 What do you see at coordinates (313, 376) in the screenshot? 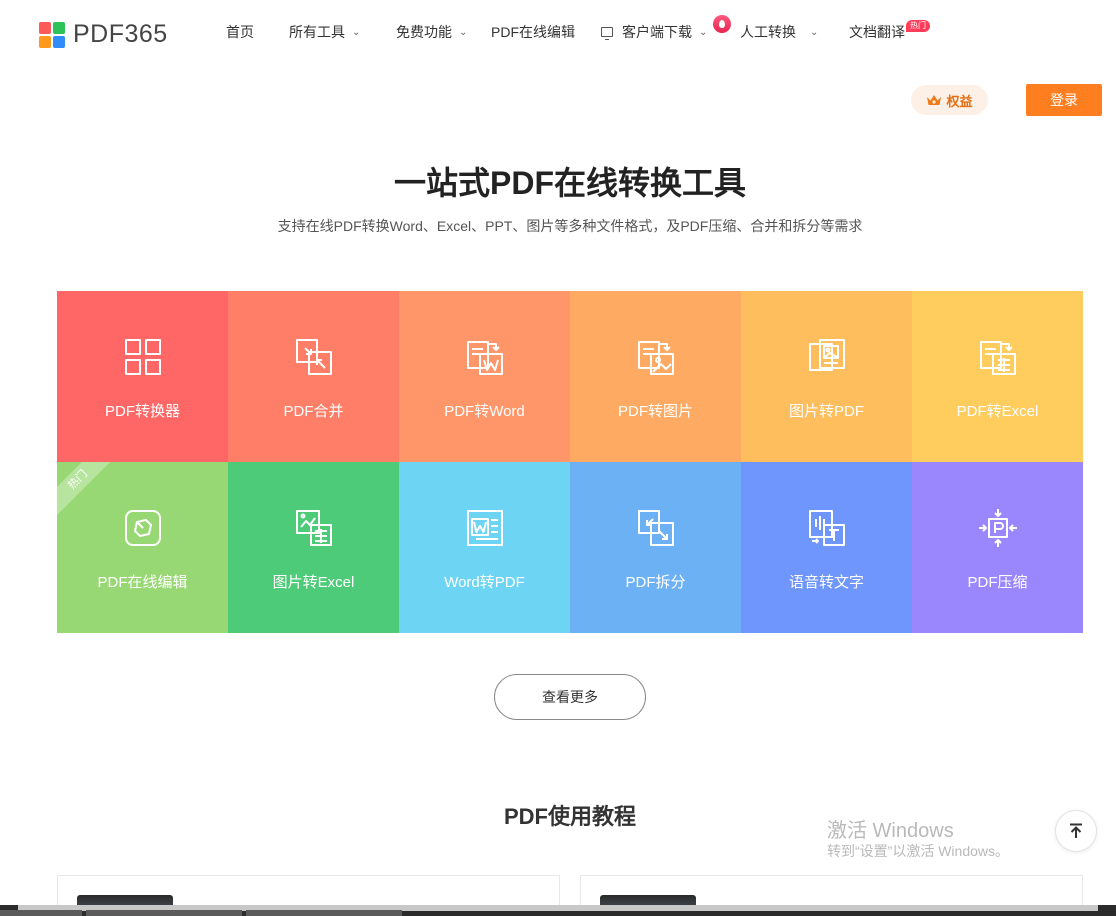
I see `tool-tile: PDF合并` at bounding box center [313, 376].